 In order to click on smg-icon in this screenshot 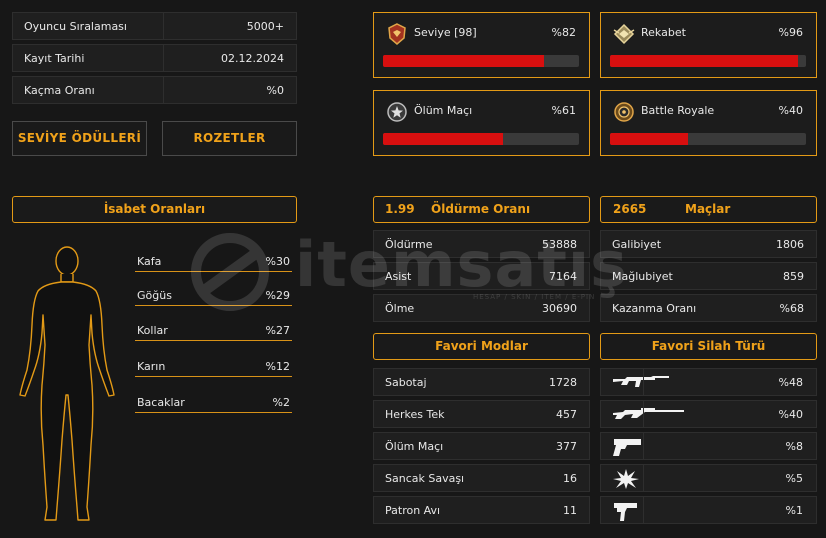, I will do `click(625, 512)`.